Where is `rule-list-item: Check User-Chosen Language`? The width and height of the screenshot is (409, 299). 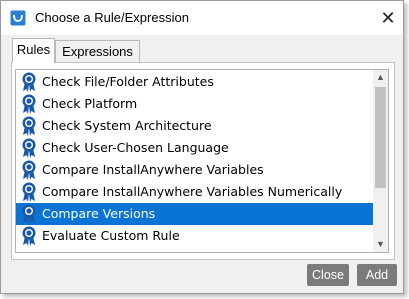 rule-list-item: Check User-Chosen Language is located at coordinates (195, 148).